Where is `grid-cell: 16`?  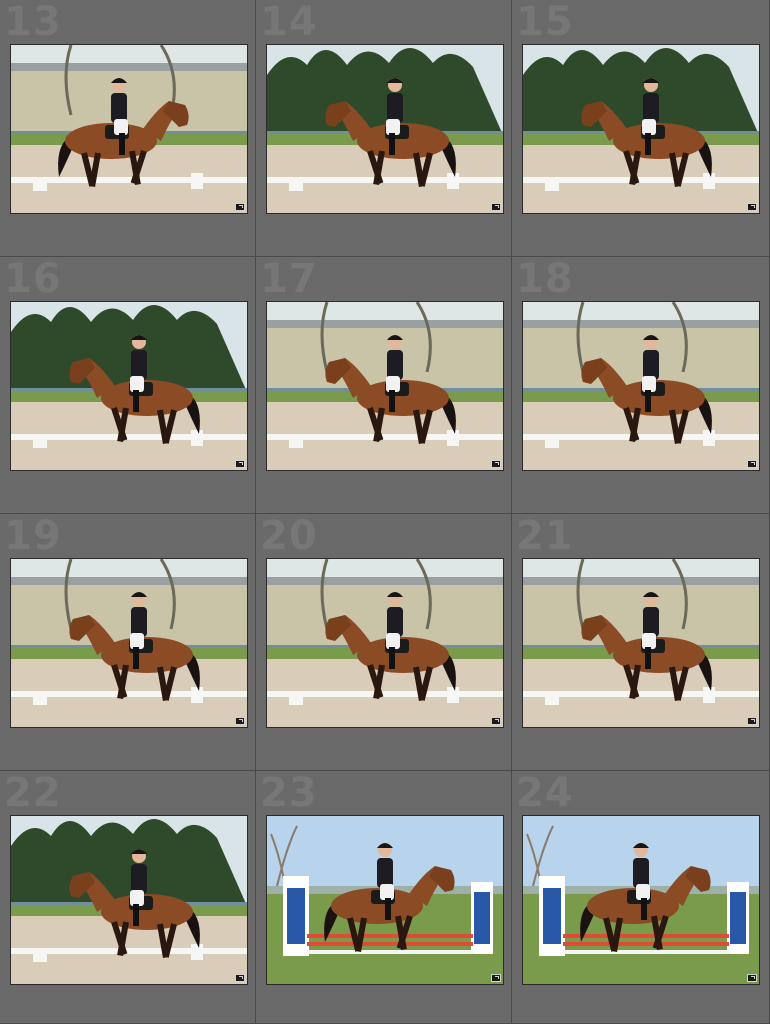
grid-cell: 16 is located at coordinates (128, 385).